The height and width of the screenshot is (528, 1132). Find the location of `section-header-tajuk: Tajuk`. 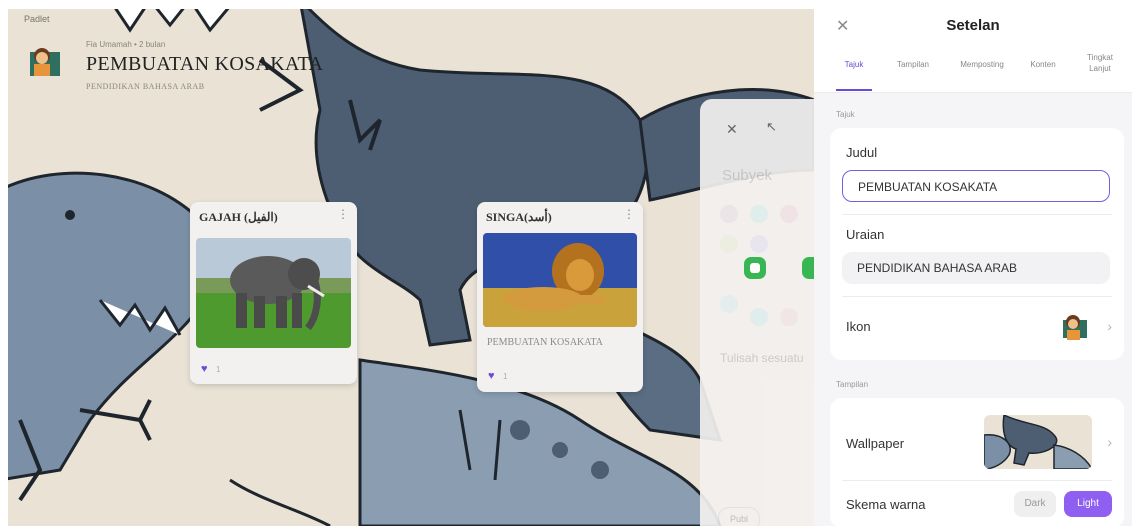

section-header-tajuk: Tajuk is located at coordinates (845, 114).